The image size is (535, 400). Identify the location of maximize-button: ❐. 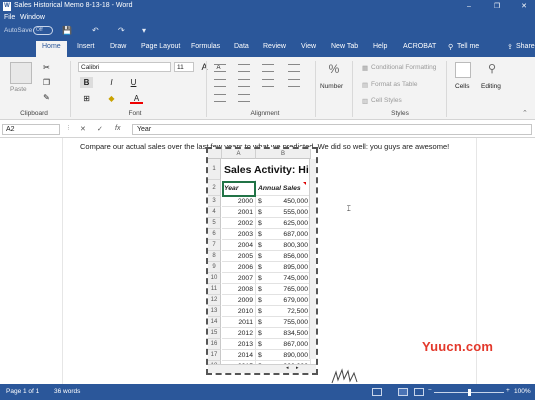
(497, 6).